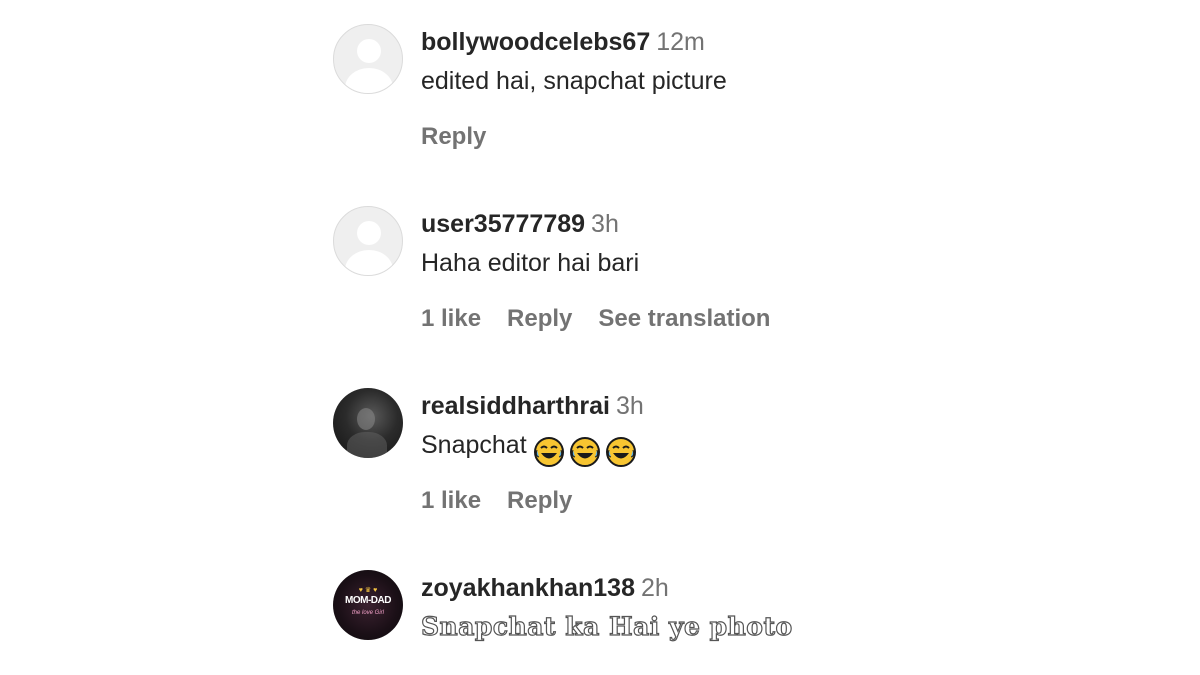  I want to click on profile-photo-badge-avatar: ♥ ♛ ♥ MOM-DAD the love Girl, so click(368, 605).